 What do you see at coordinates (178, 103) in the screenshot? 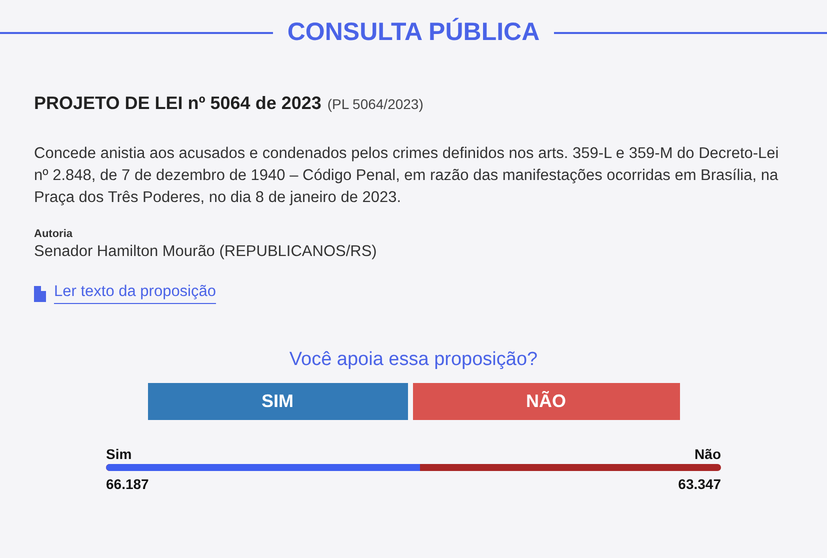
I see `bill-title: PROJETO DE LEI nº 5064 de 2023` at bounding box center [178, 103].